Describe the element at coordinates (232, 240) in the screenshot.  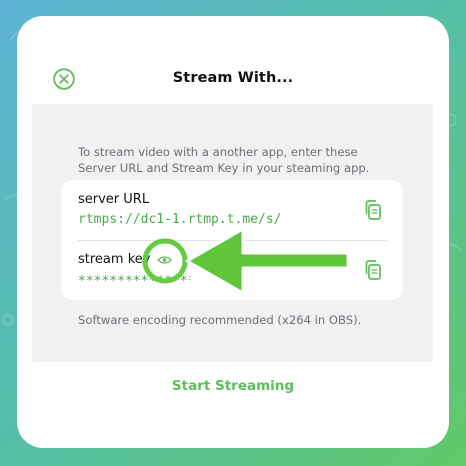
I see `field-divider` at that location.